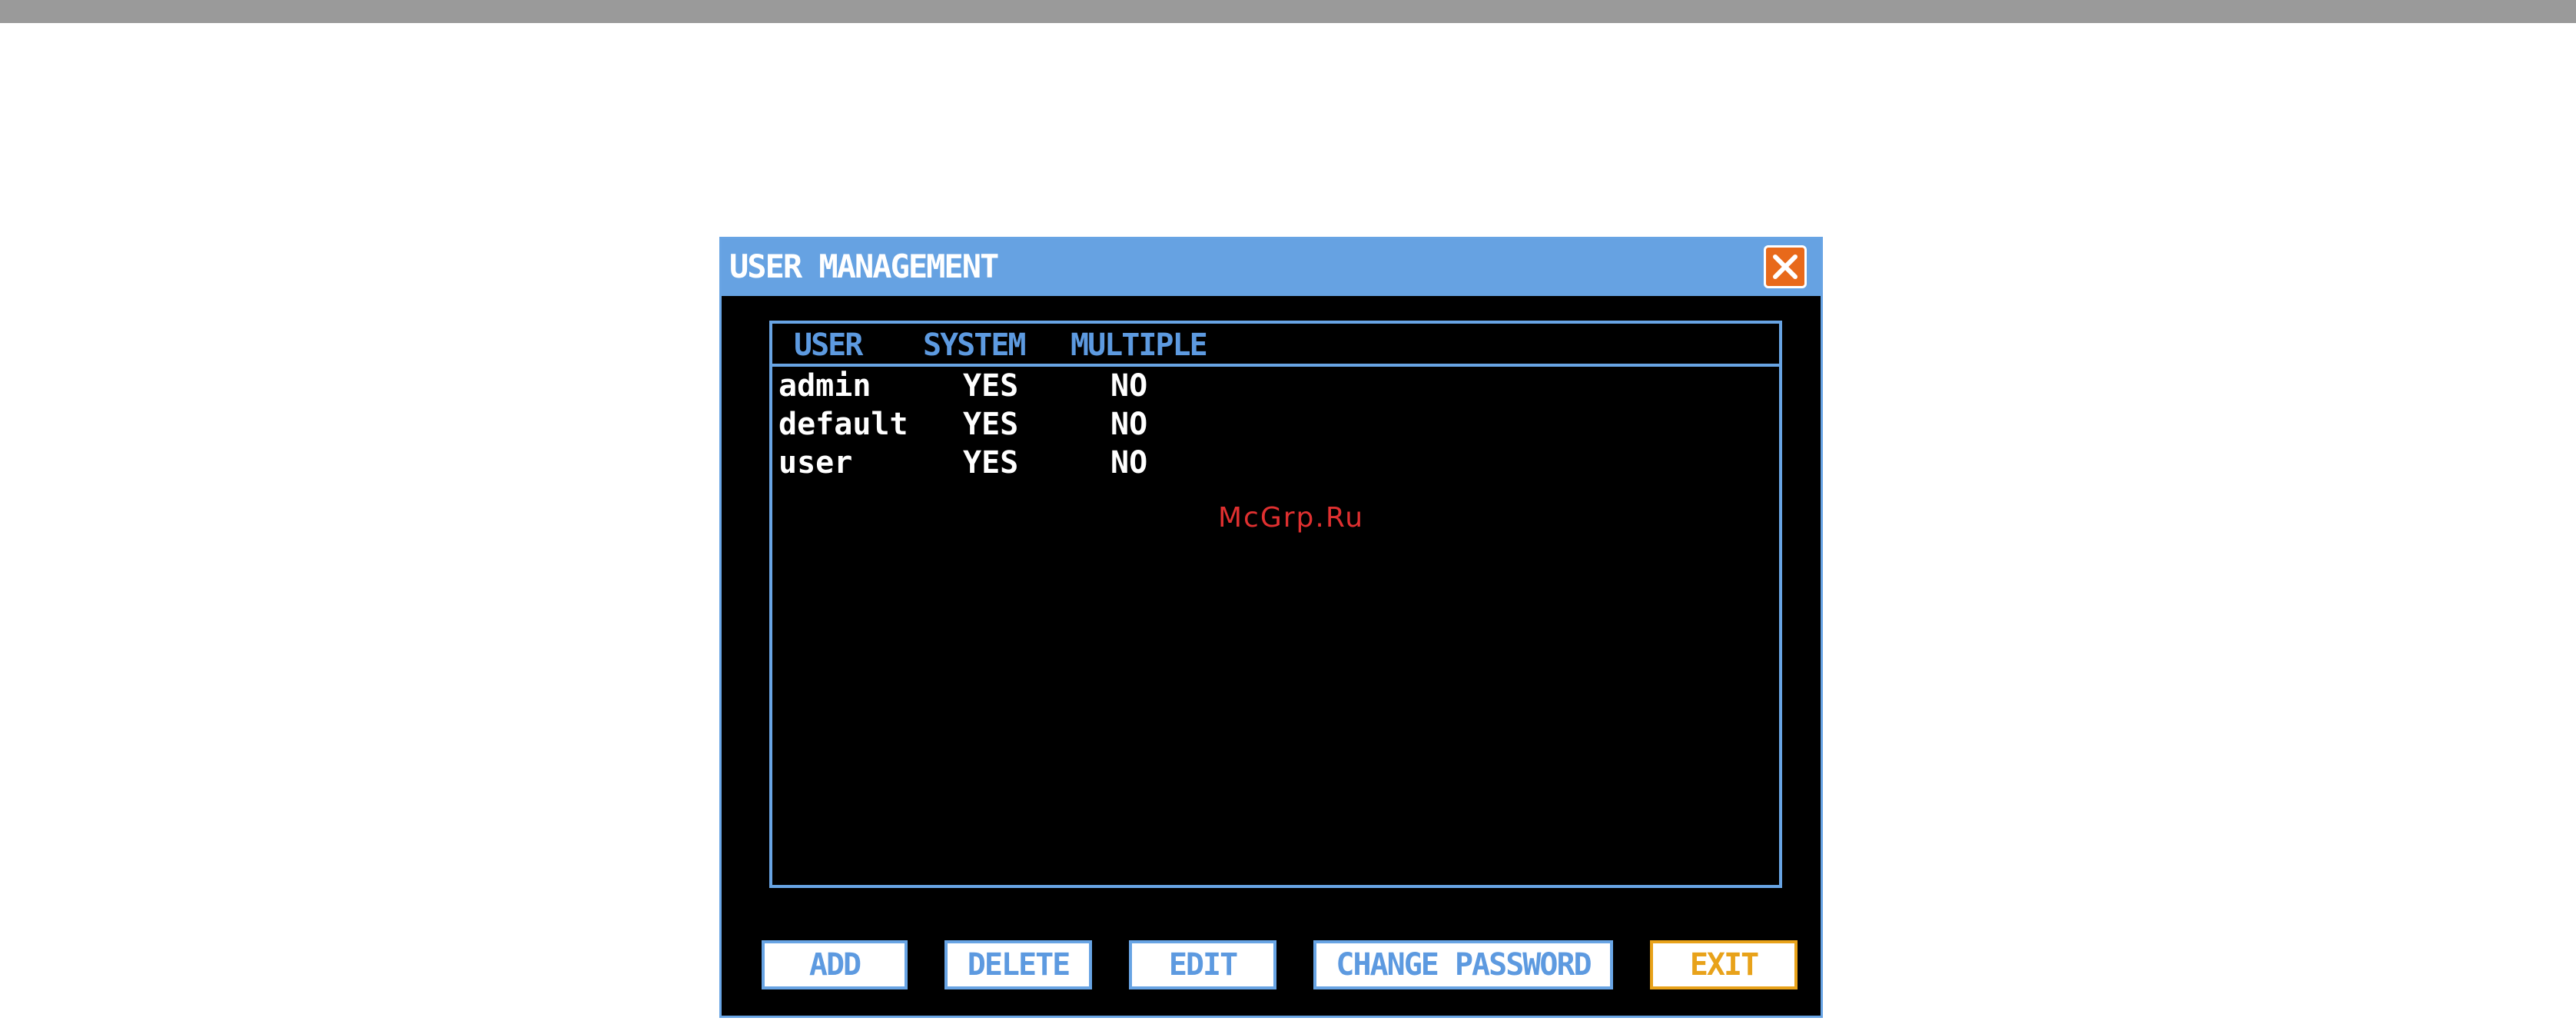 Image resolution: width=2576 pixels, height=1021 pixels. Describe the element at coordinates (816, 463) in the screenshot. I see `user-cell: user` at that location.